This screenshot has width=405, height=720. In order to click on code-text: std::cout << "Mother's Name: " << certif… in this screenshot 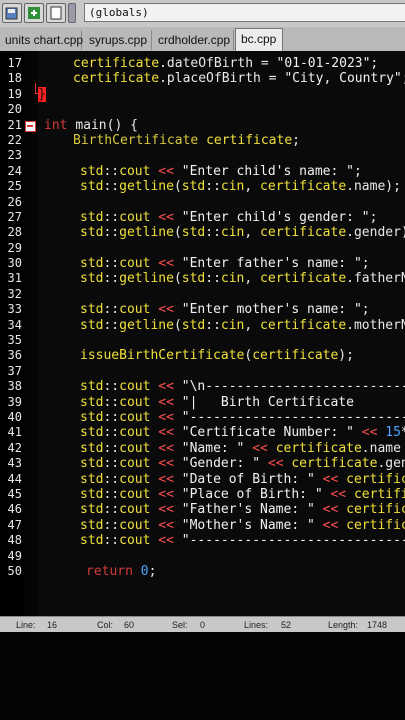, I will do `click(242, 525)`.